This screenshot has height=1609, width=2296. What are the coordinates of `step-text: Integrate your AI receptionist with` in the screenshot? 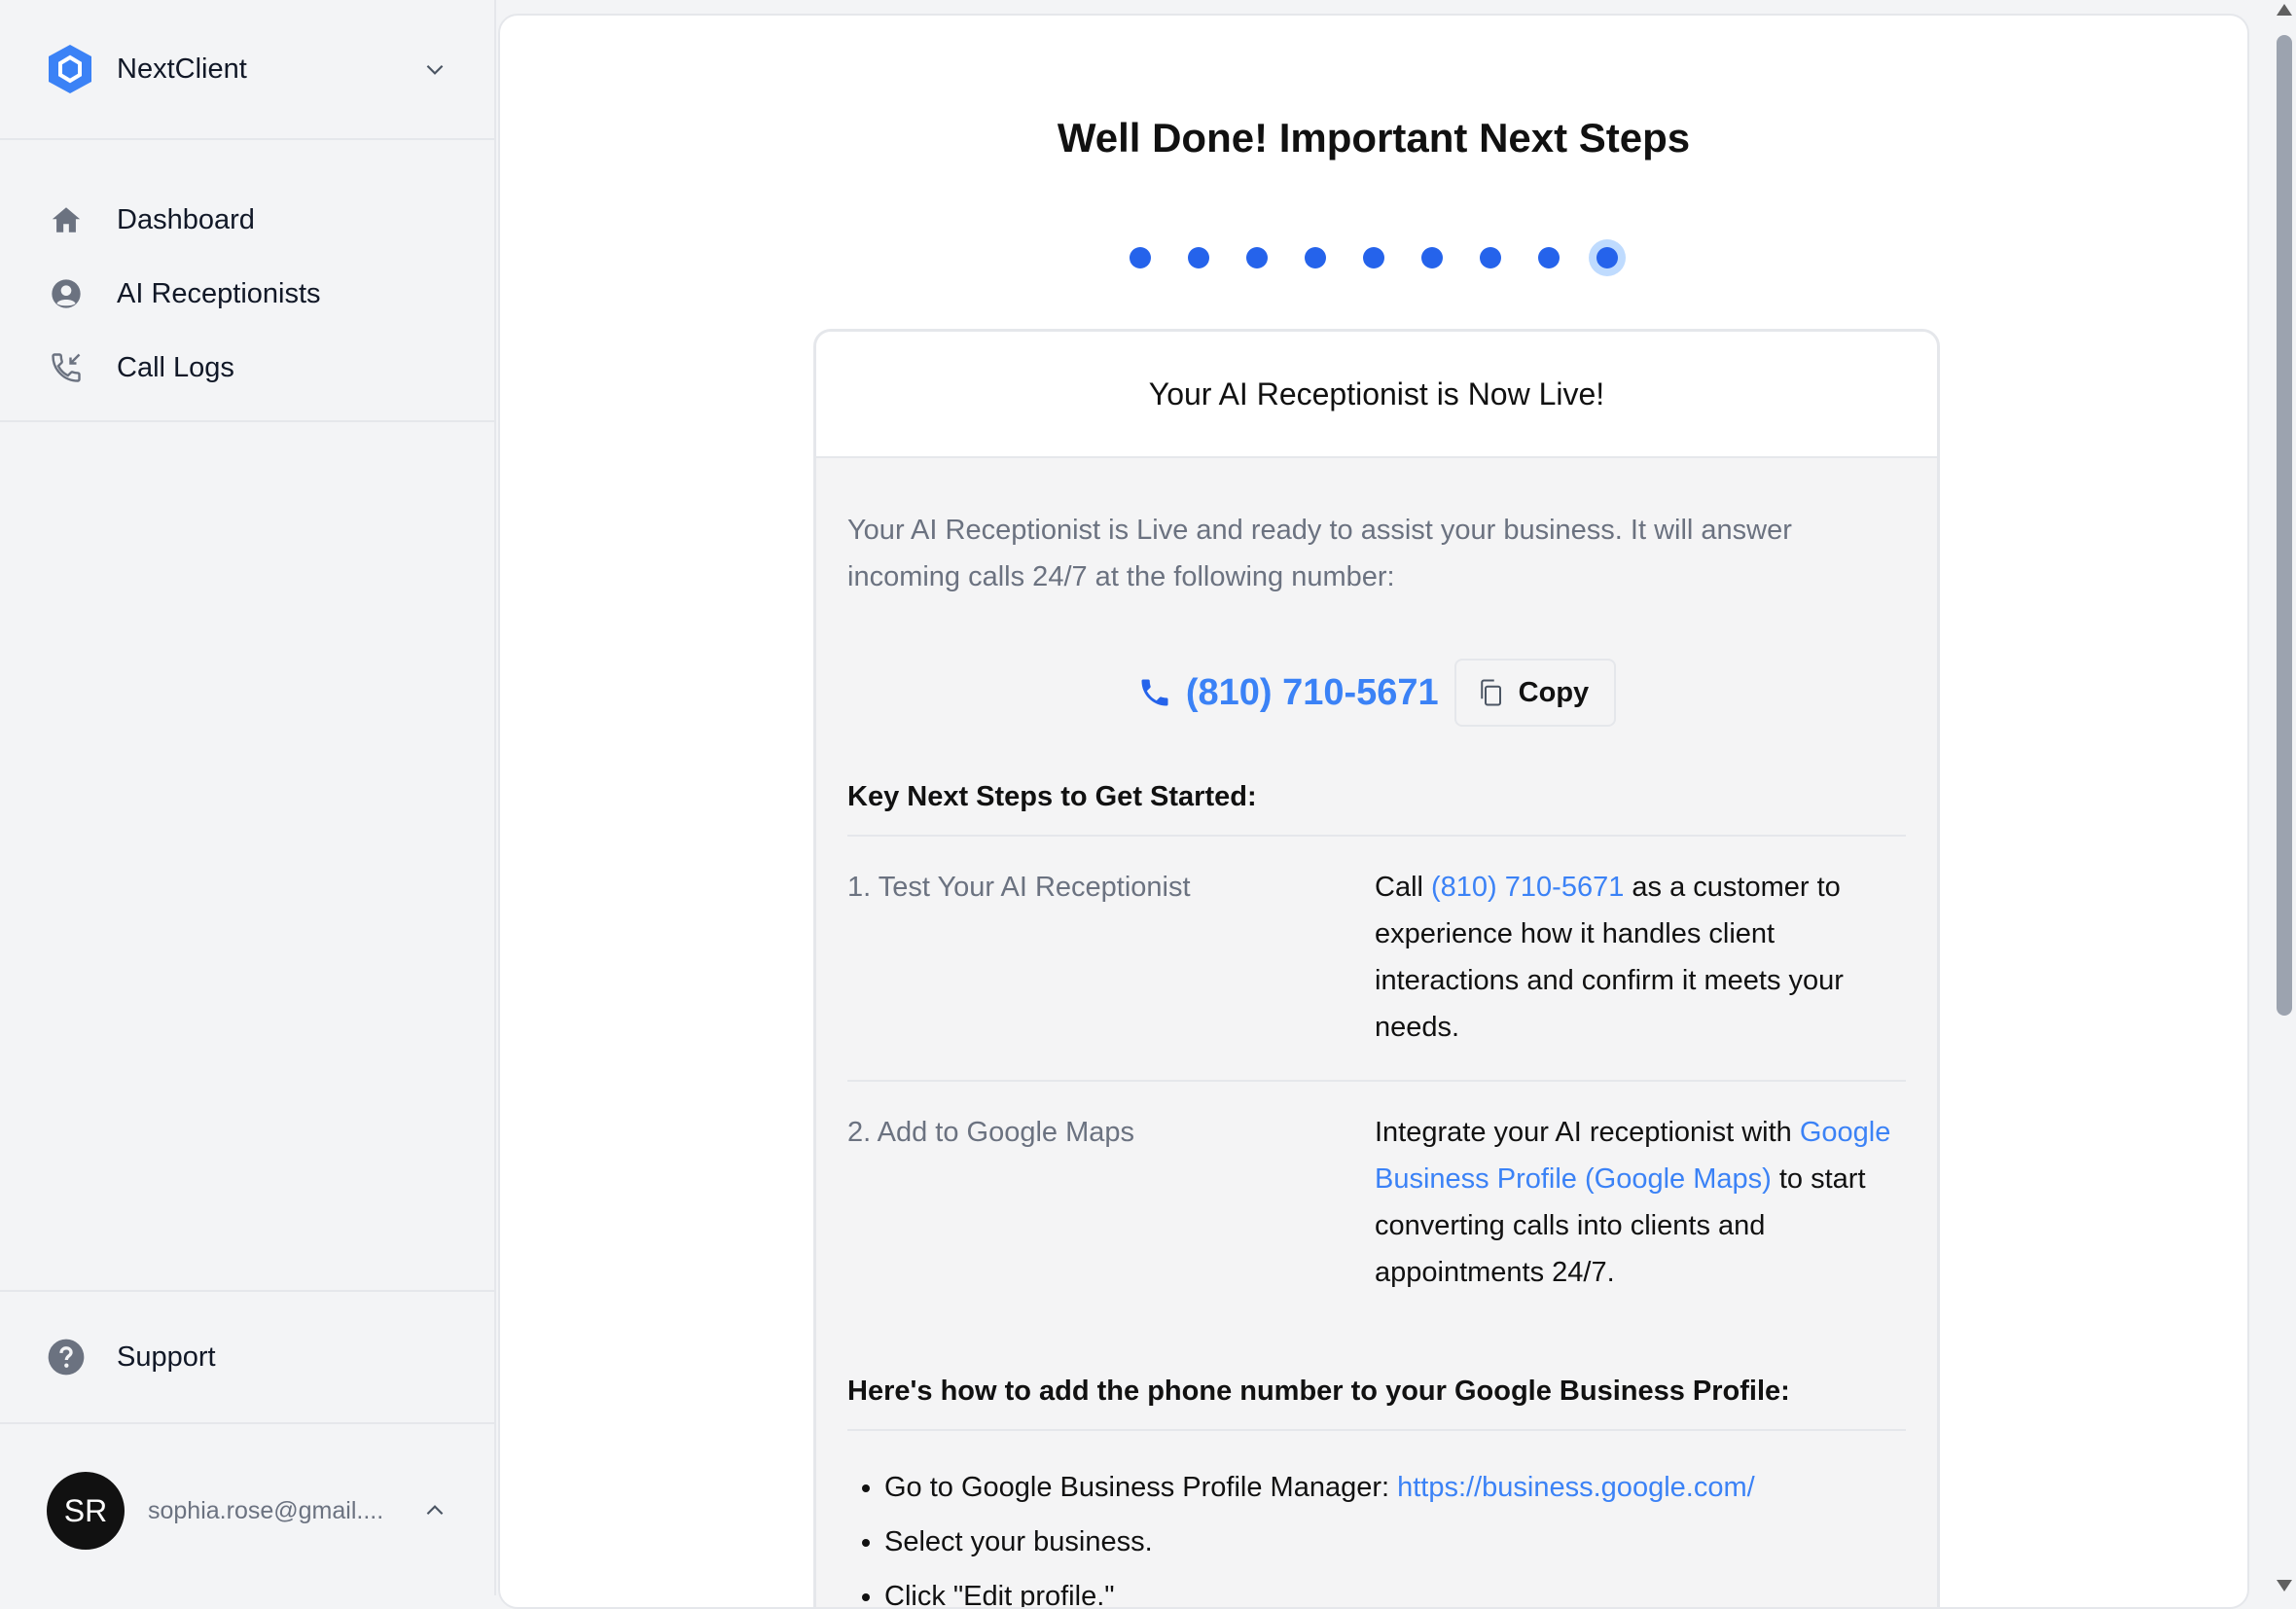 It's located at (1587, 1133).